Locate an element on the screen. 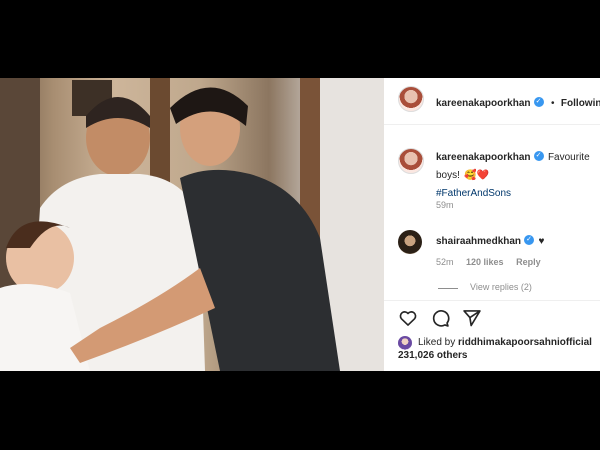  actions-divider is located at coordinates (492, 300).